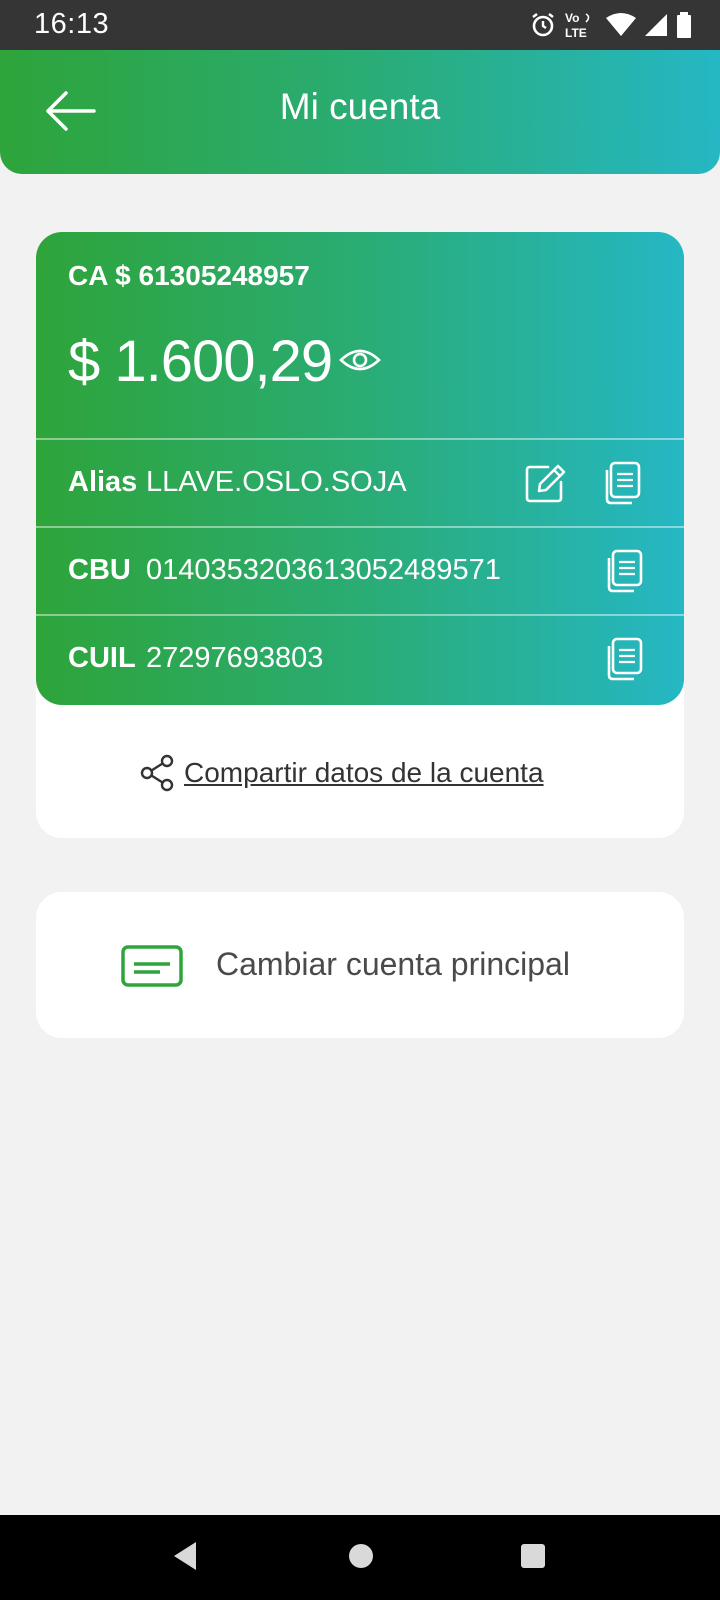 This screenshot has width=720, height=1600. What do you see at coordinates (656, 25) in the screenshot?
I see `signal-icon` at bounding box center [656, 25].